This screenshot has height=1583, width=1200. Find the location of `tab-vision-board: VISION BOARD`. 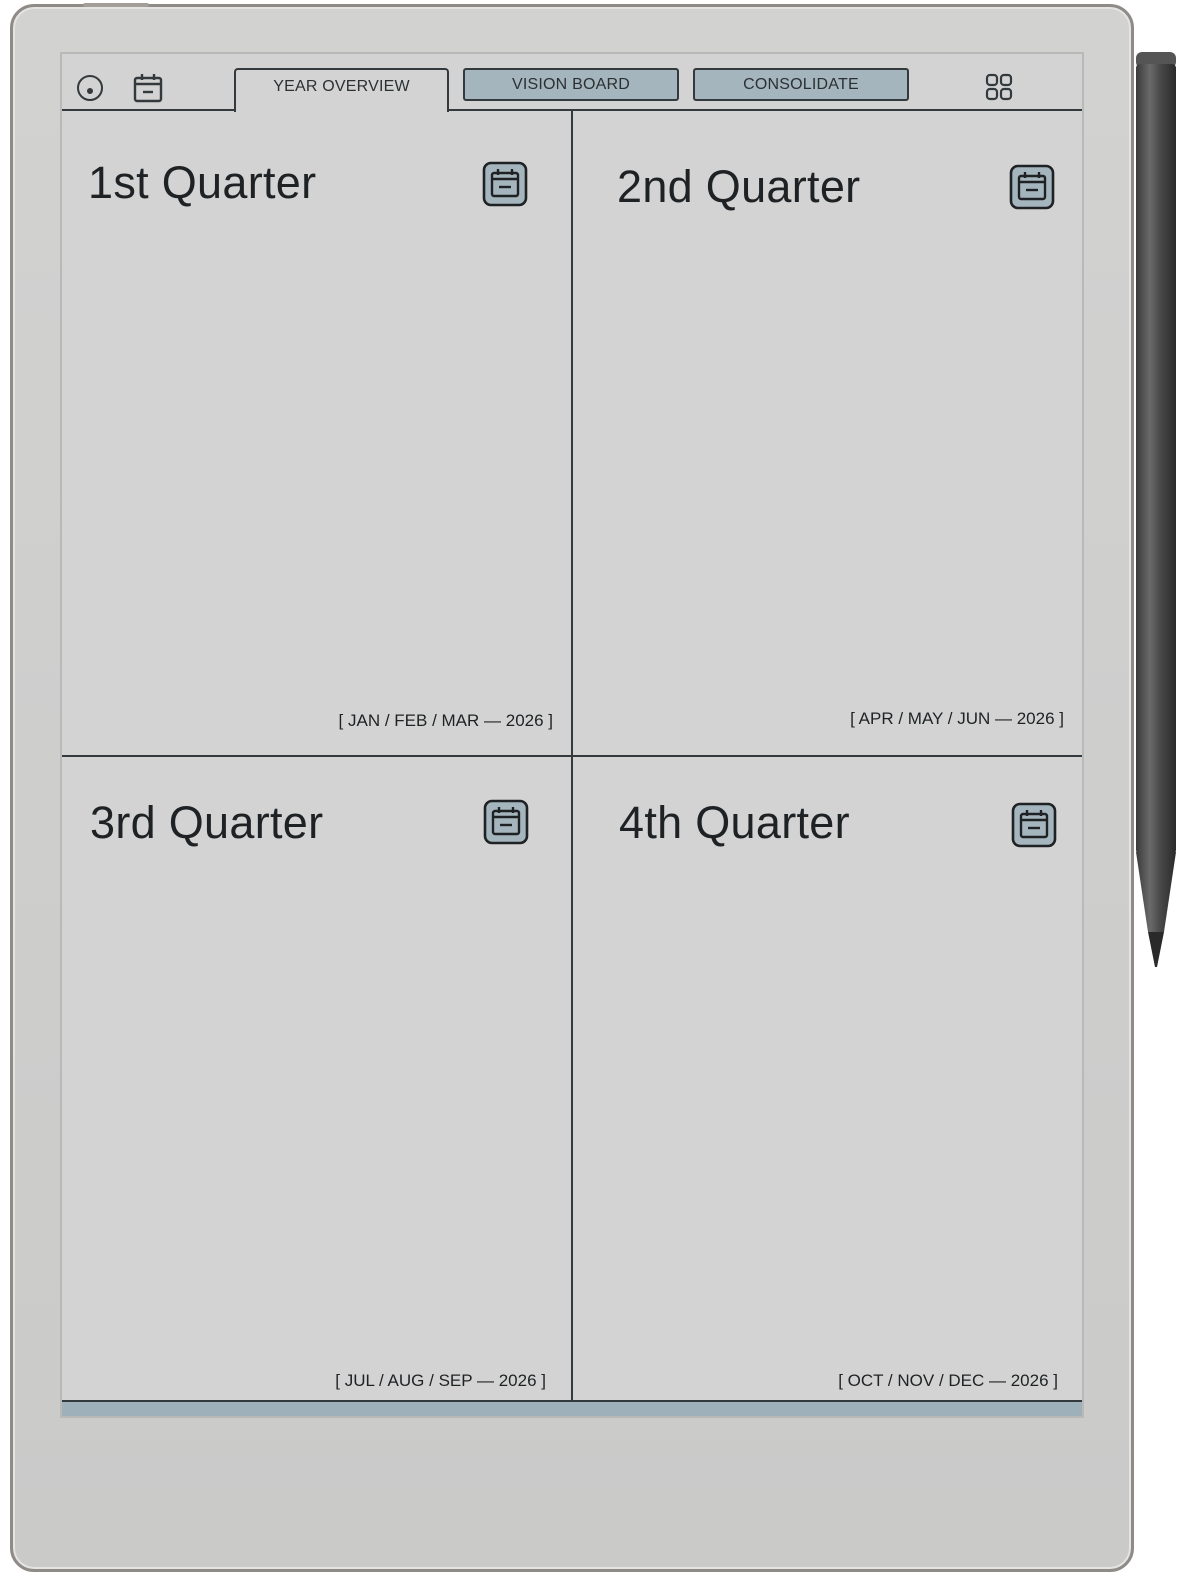

tab-vision-board: VISION BOARD is located at coordinates (571, 84).